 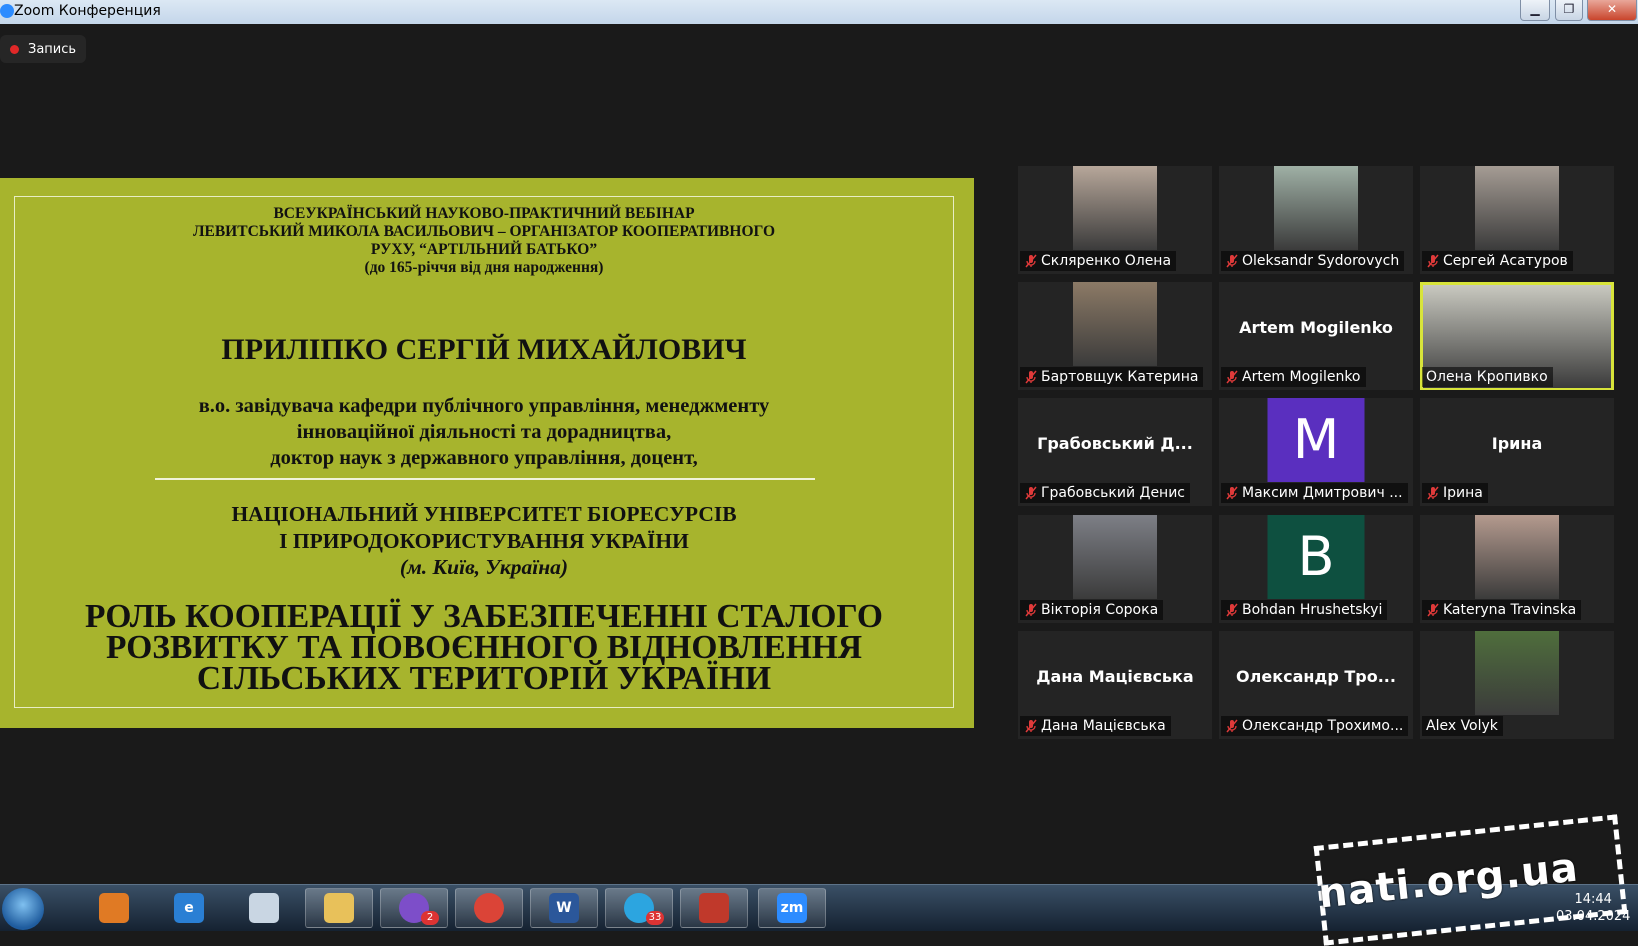 What do you see at coordinates (1517, 443) in the screenshot?
I see `participant-display-name: Ірина` at bounding box center [1517, 443].